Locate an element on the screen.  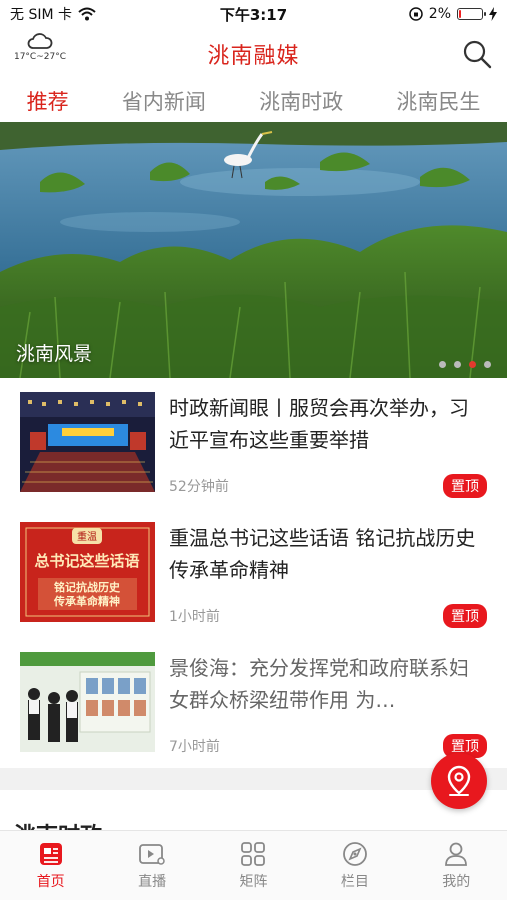
search-icon is located at coordinates (477, 54).